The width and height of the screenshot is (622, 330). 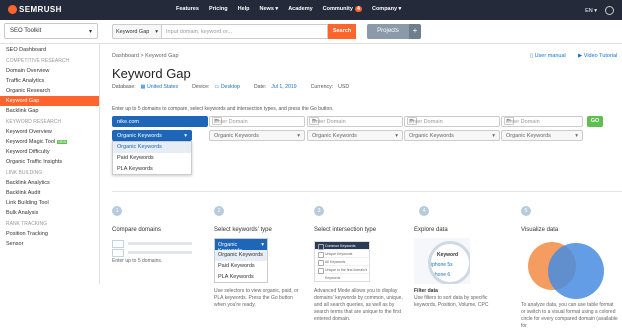 I want to click on nav-news: News ▾, so click(x=269, y=9).